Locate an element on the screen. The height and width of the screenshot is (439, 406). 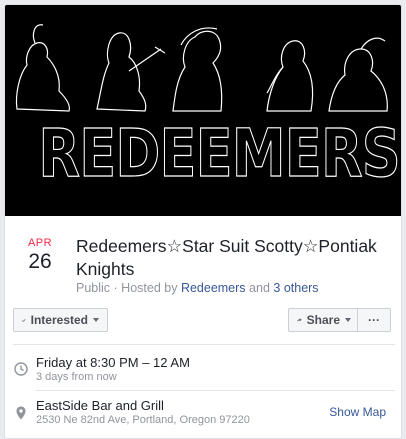
event-privacy: Public is located at coordinates (93, 288).